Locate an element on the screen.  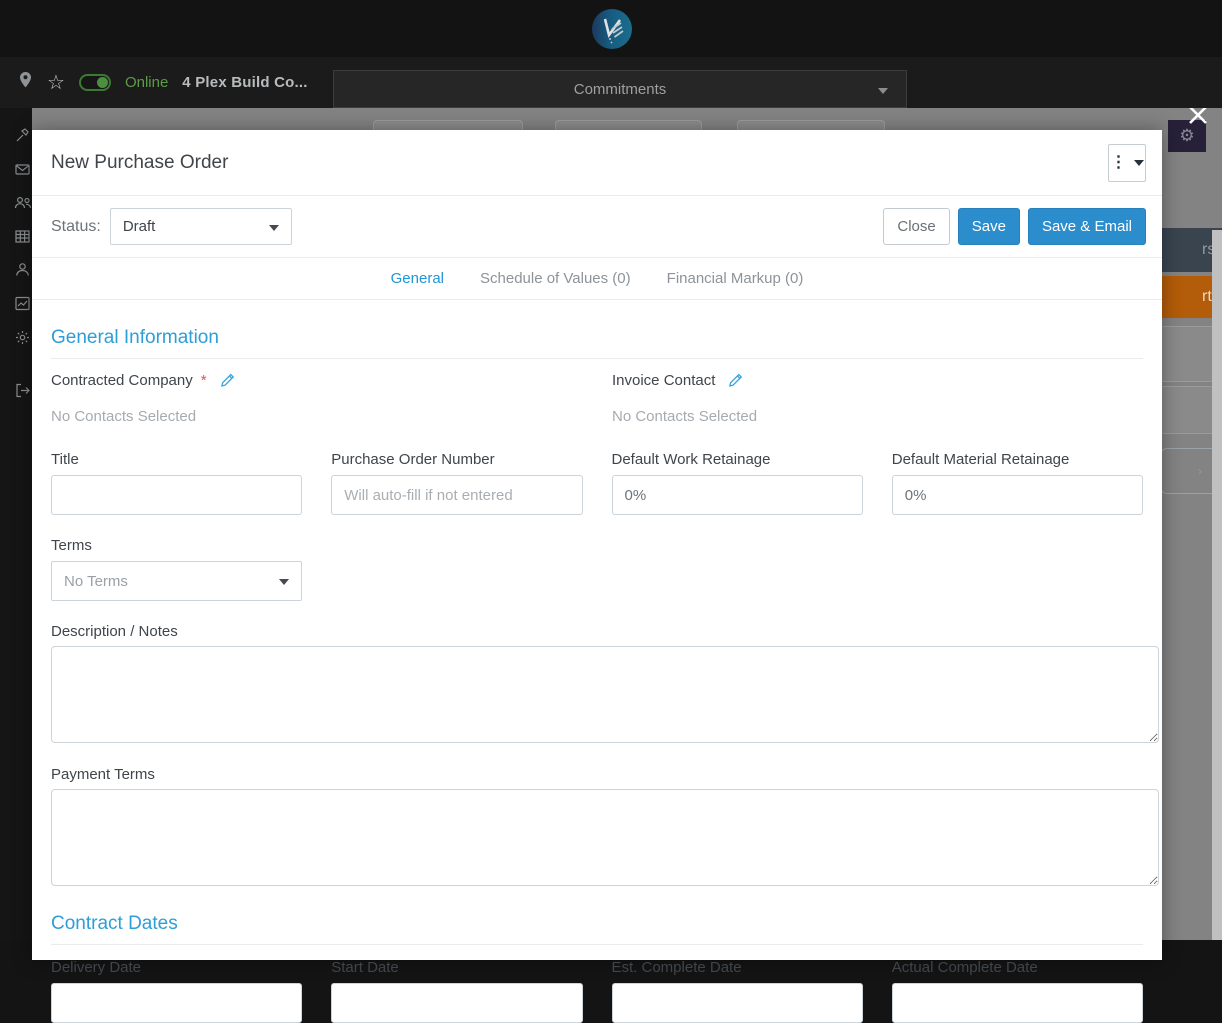
tab-schedule-of-values: Schedule of Values (0) is located at coordinates (555, 278).